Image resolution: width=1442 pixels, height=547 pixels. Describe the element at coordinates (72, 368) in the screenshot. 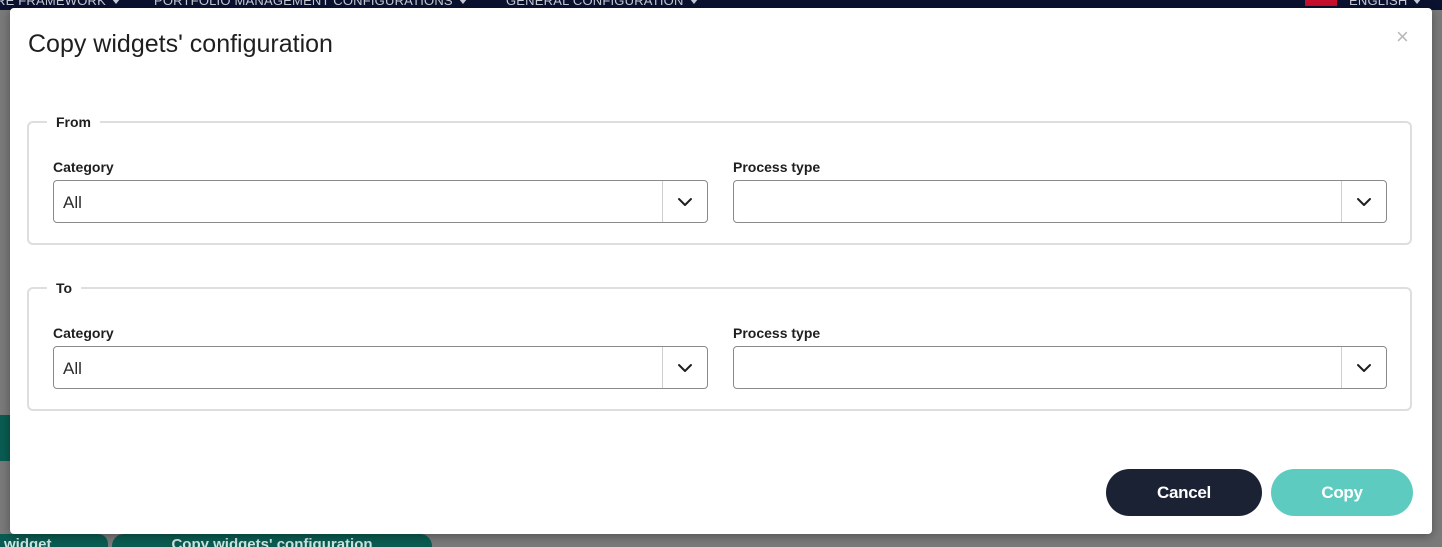

I see `to-category-value: All` at that location.